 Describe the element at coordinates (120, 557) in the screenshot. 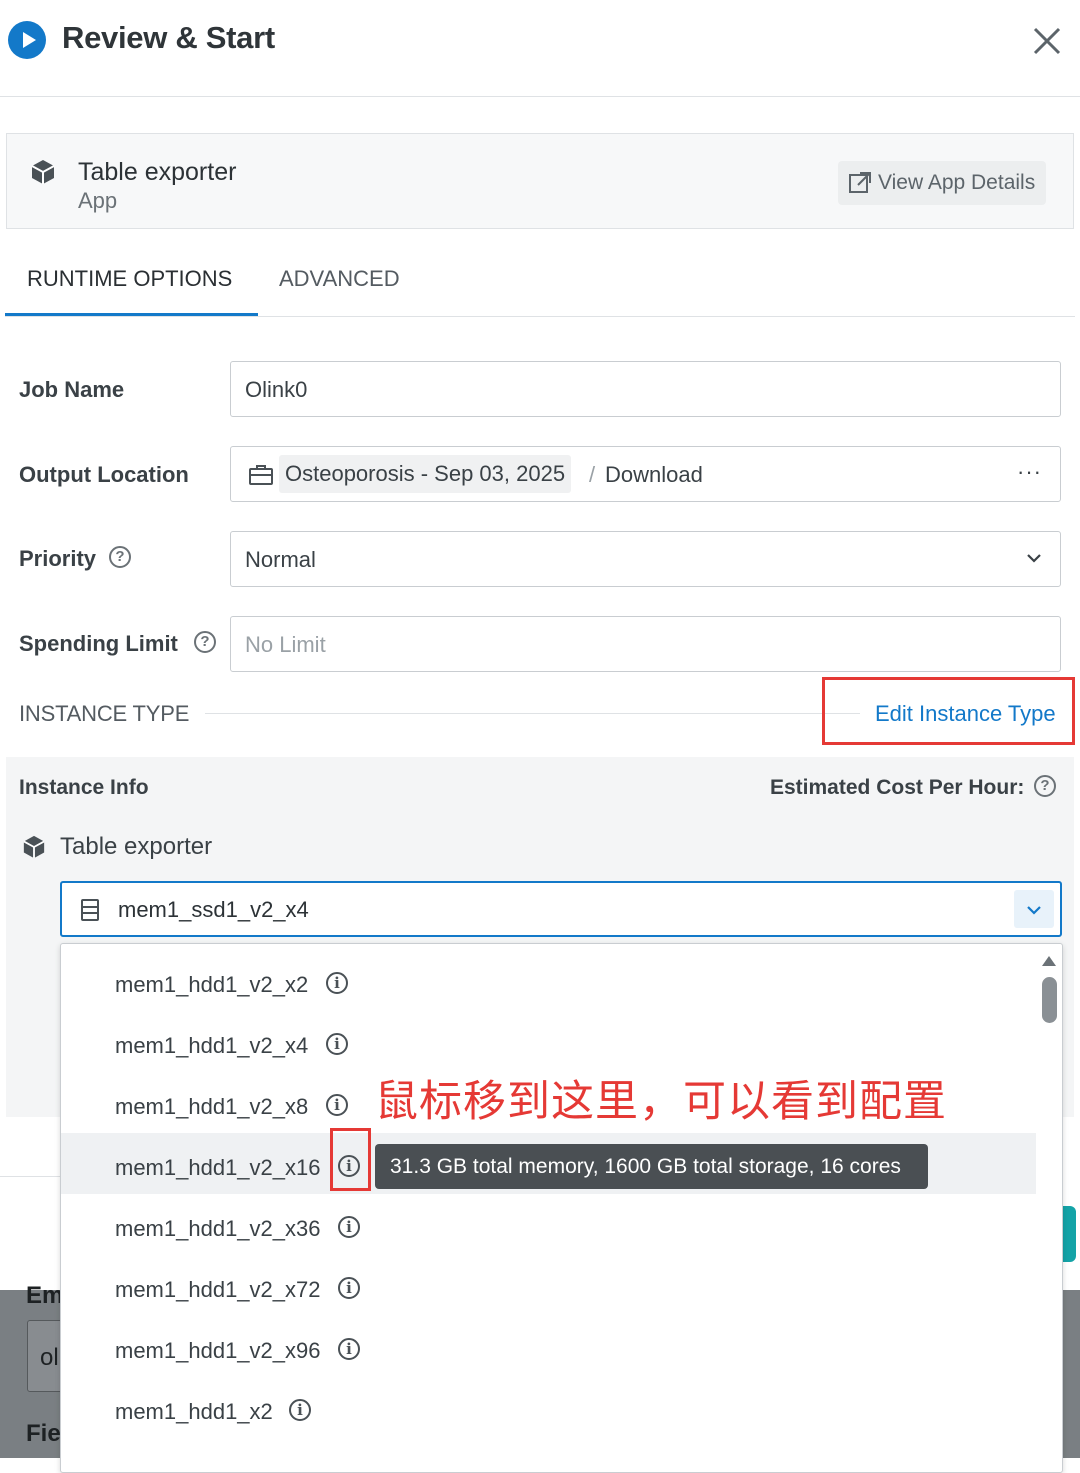

I see `priority-help-icon: ?` at that location.